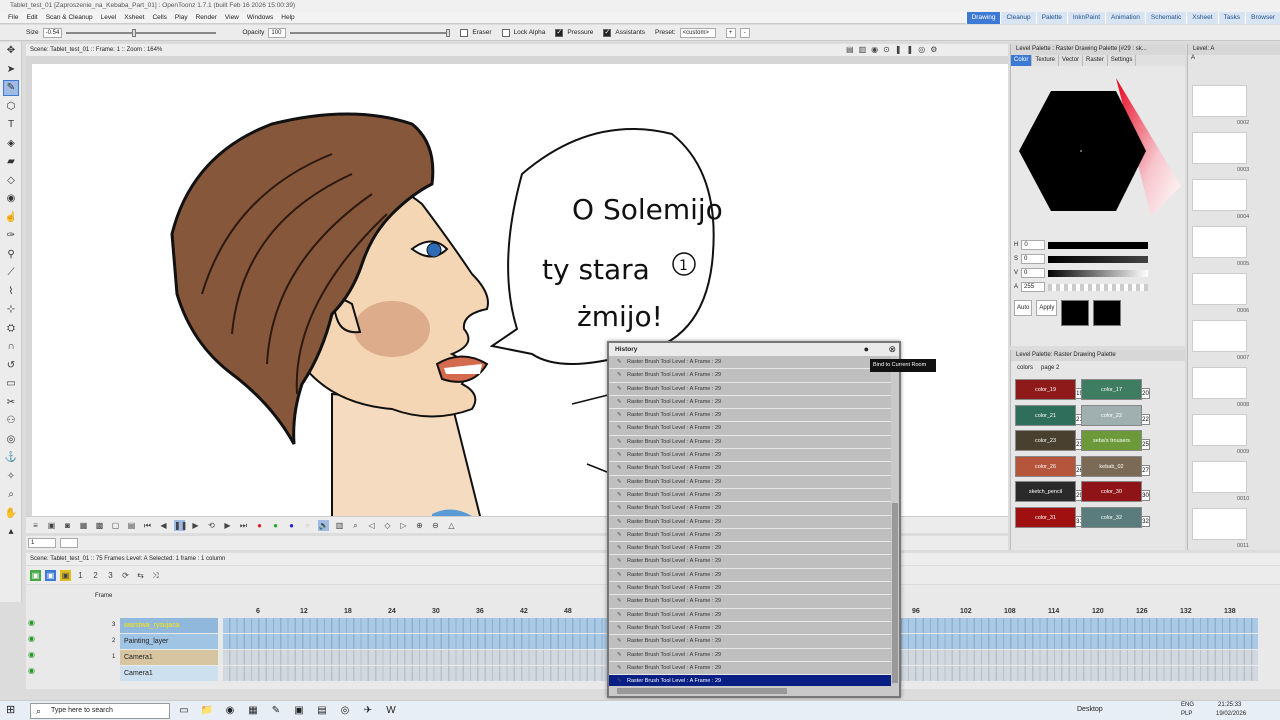 The height and width of the screenshot is (720, 1280). What do you see at coordinates (1202, 18) in the screenshot?
I see `room-tab-xsheet: Xsheet` at bounding box center [1202, 18].